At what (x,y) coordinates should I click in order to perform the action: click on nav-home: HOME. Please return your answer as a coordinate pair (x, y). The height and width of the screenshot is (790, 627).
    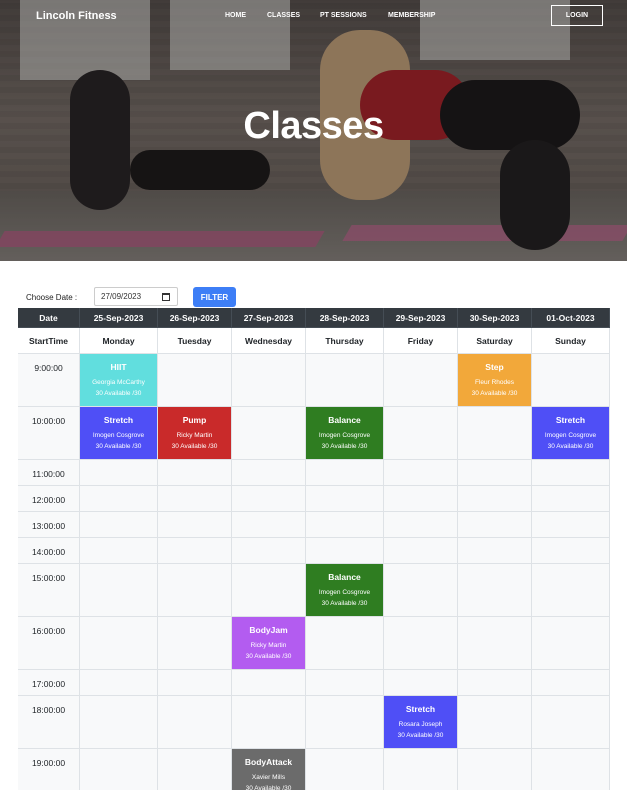
    Looking at the image, I should click on (235, 15).